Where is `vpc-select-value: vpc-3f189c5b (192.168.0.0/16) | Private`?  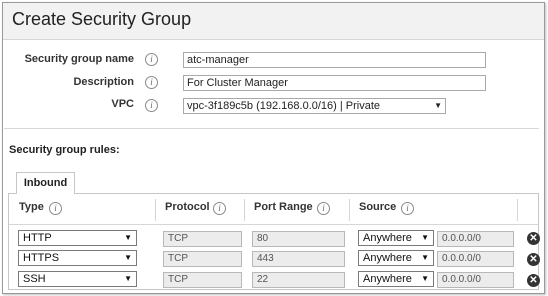 vpc-select-value: vpc-3f189c5b (192.168.0.0/16) | Private is located at coordinates (284, 106).